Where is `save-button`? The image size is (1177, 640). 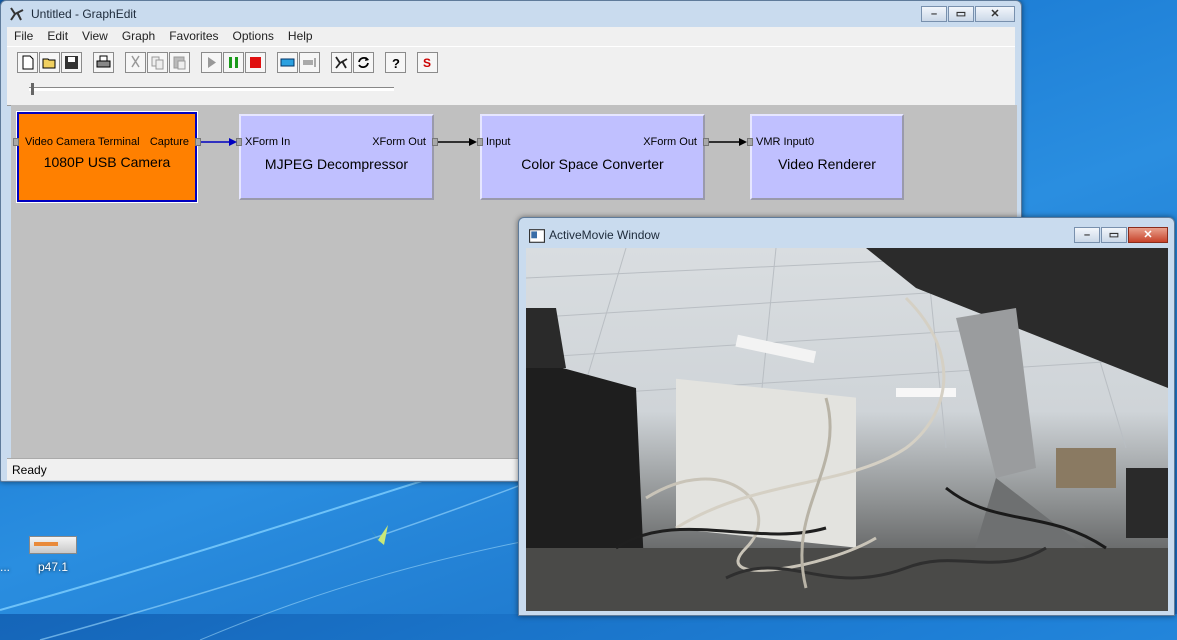
save-button is located at coordinates (71, 62).